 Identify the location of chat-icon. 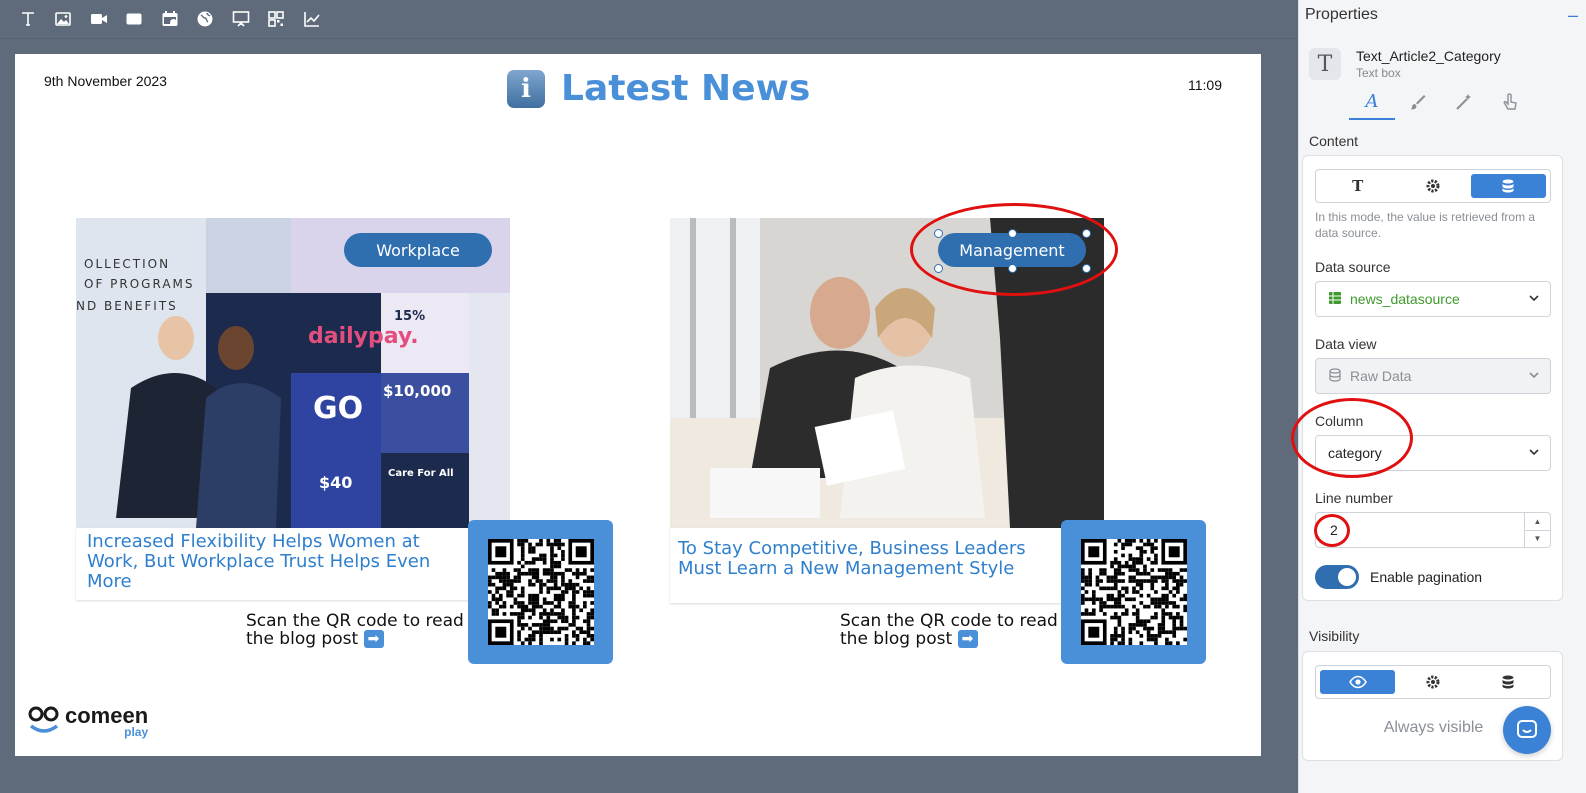
(1527, 729).